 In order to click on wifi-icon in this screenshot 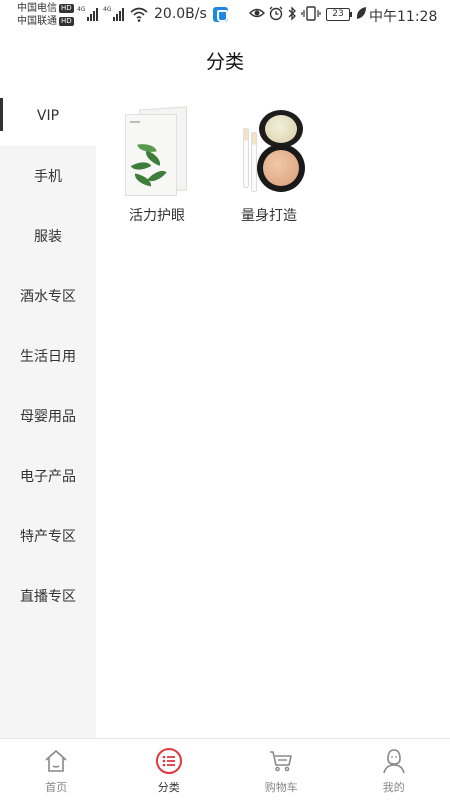, I will do `click(139, 14)`.